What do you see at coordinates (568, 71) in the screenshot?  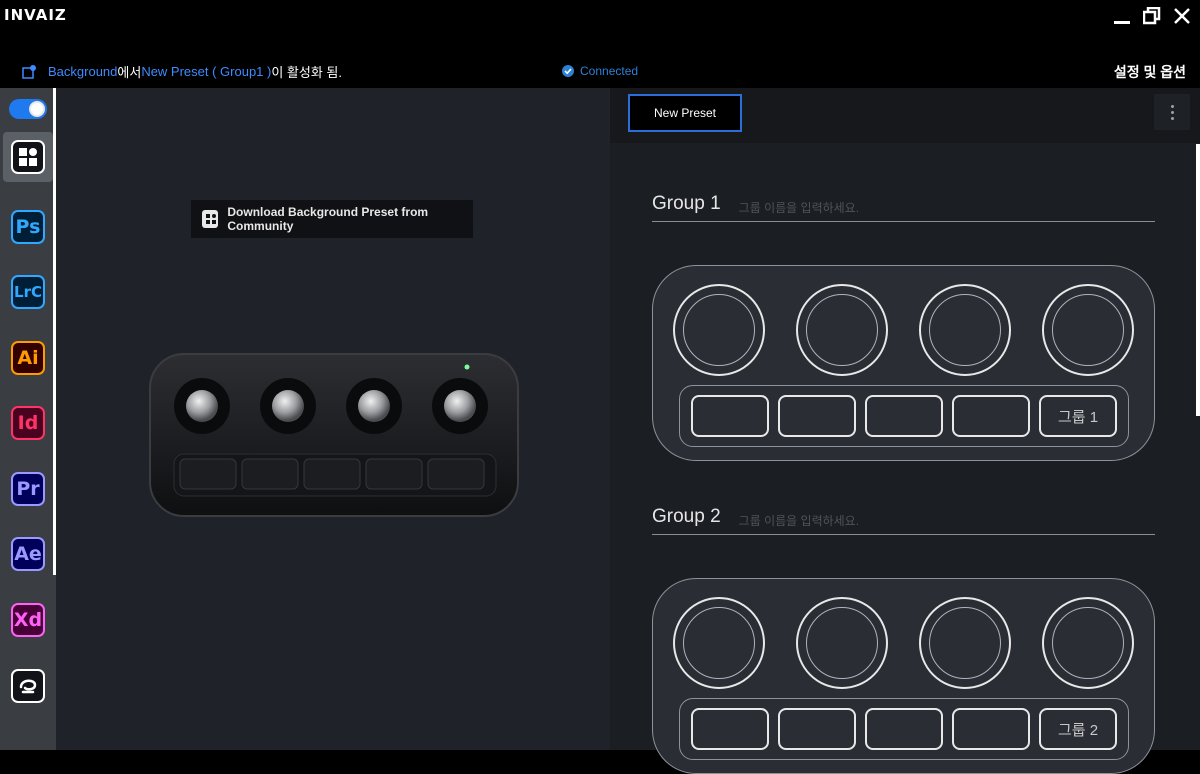 I see `check-circle-icon` at bounding box center [568, 71].